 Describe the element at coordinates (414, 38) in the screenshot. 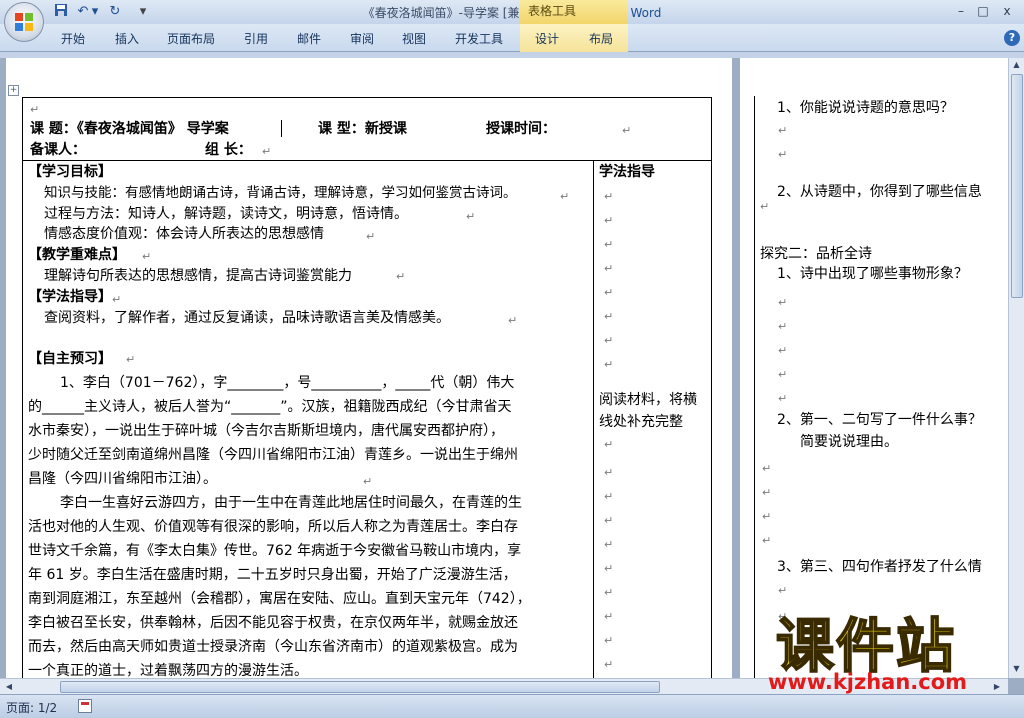

I see `tab-view: 视图` at that location.